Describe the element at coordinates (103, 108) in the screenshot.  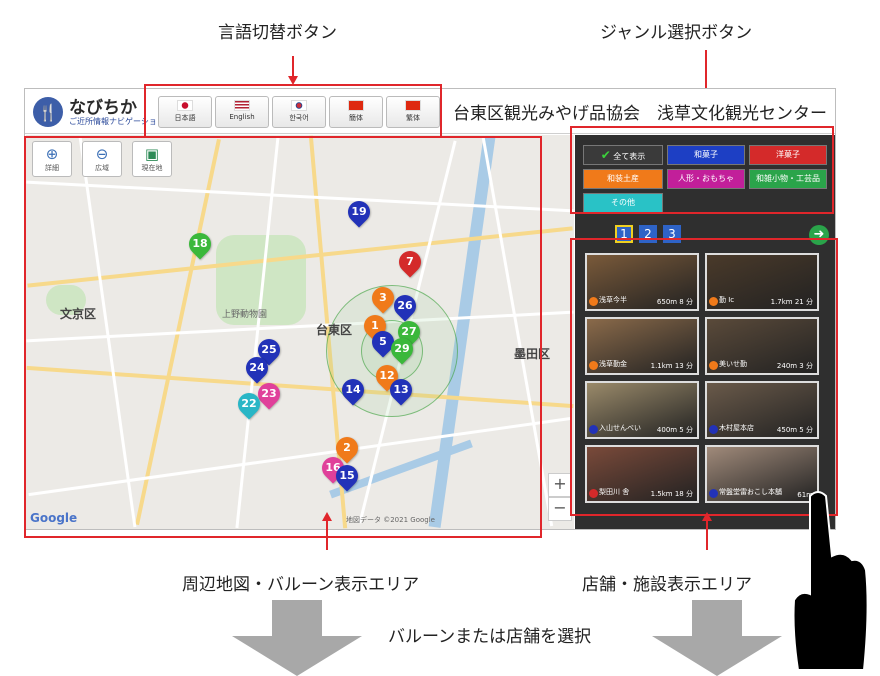
I see `logo-title: なびちか` at that location.